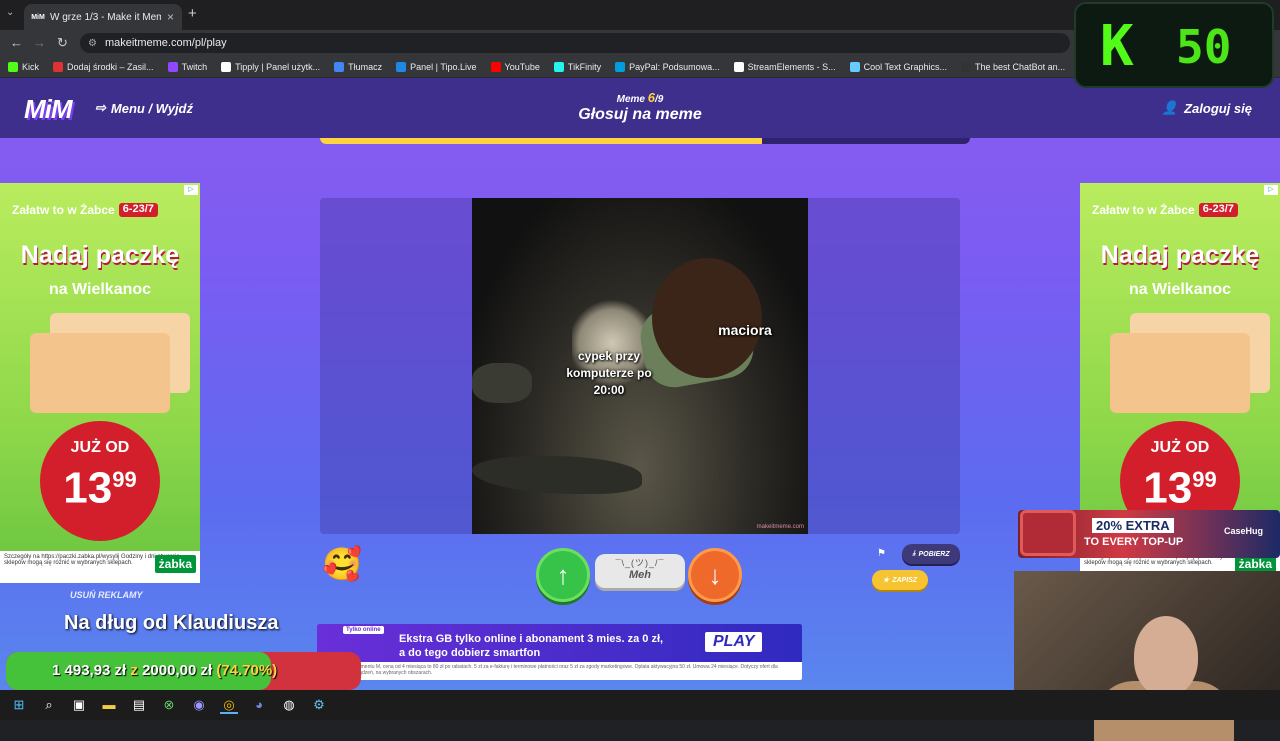 The width and height of the screenshot is (1280, 741). What do you see at coordinates (169, 705) in the screenshot?
I see `xbox-icon: ⊗` at bounding box center [169, 705].